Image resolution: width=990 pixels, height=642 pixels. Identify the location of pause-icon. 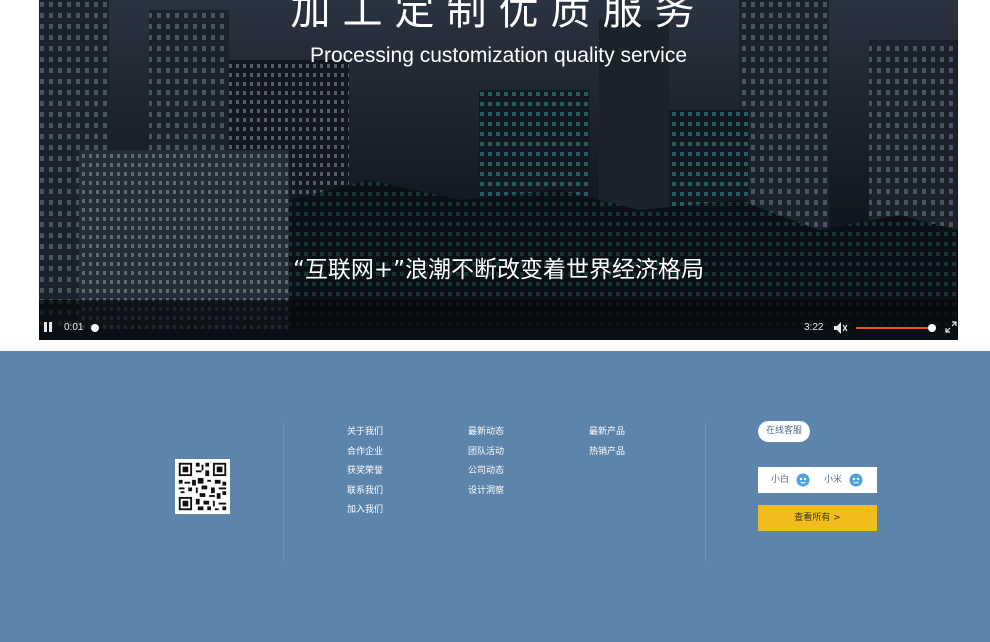
(48, 327).